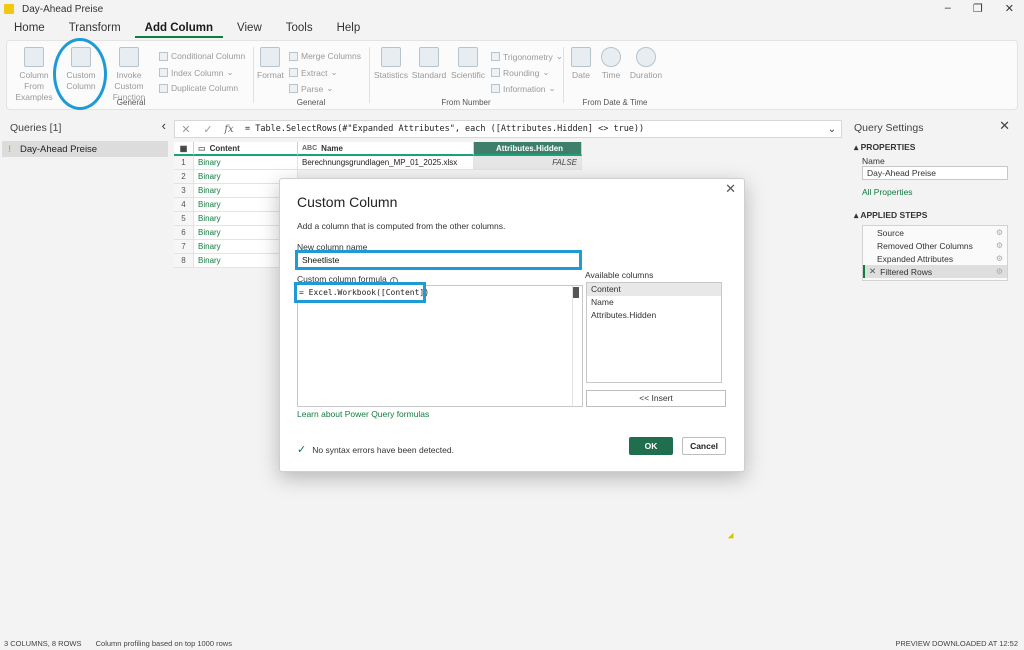 This screenshot has width=1024, height=650. Describe the element at coordinates (935, 245) in the screenshot. I see `step-item: Removed Other Columns ⚙` at that location.